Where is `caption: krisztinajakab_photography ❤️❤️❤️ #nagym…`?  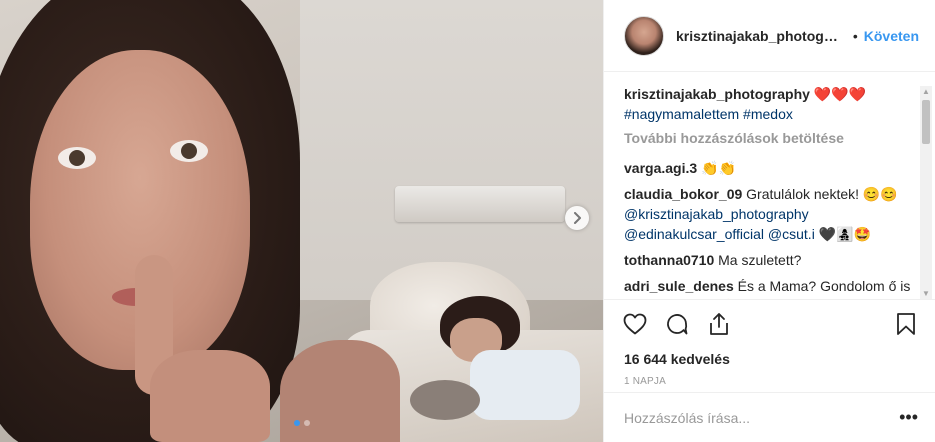
caption: krisztinajakab_photography ❤️❤️❤️ #nagym… is located at coordinates (767, 104).